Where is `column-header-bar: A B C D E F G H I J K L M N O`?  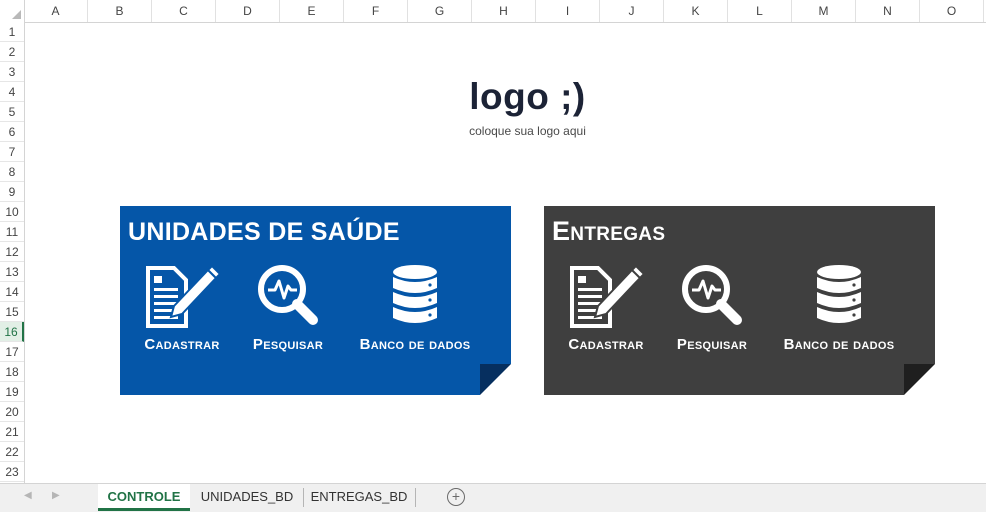 column-header-bar: A B C D E F G H I J K L M N O is located at coordinates (493, 11).